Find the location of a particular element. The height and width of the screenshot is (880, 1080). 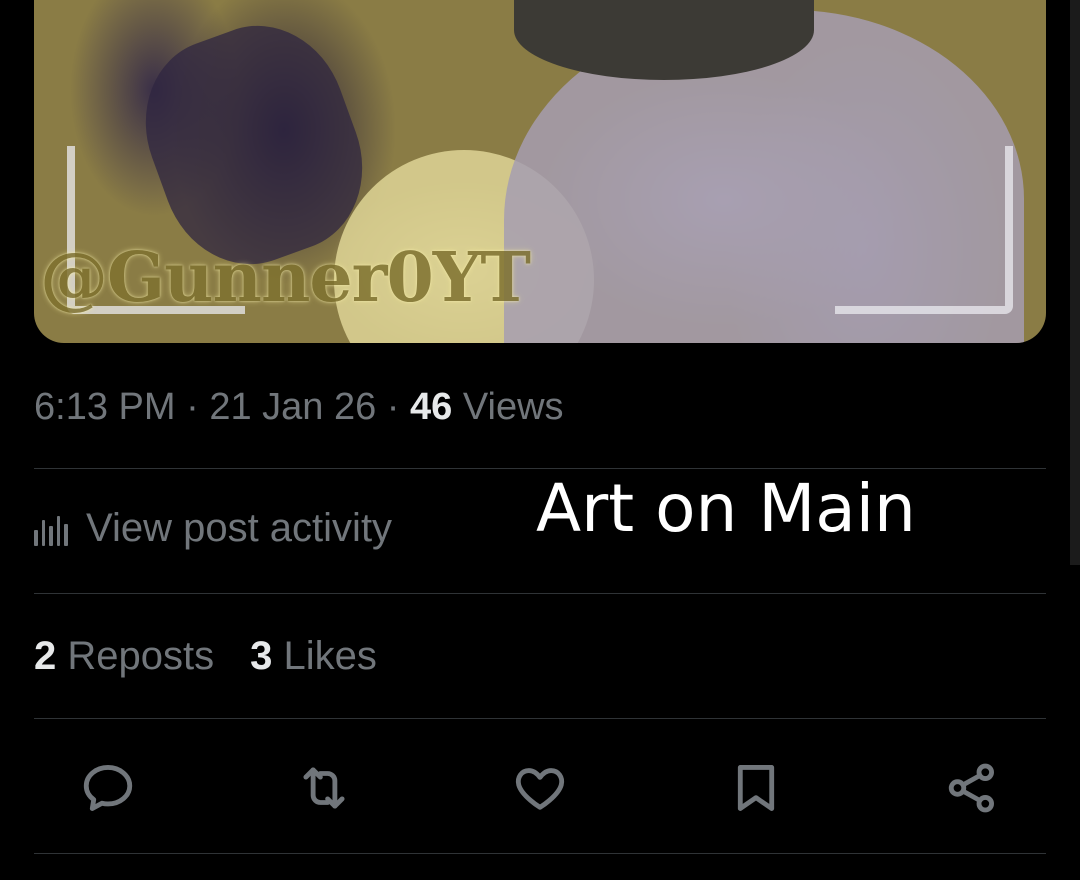

bookmark-icon is located at coordinates (756, 788).